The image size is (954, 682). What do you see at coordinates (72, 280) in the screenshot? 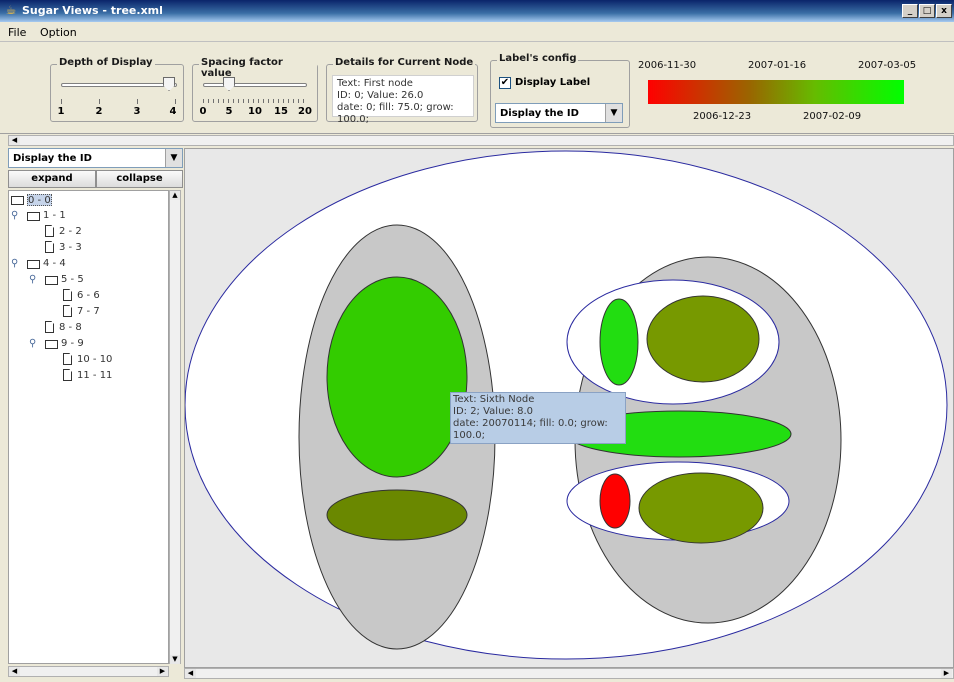
I see `tree-node: 5 - 5` at bounding box center [72, 280].